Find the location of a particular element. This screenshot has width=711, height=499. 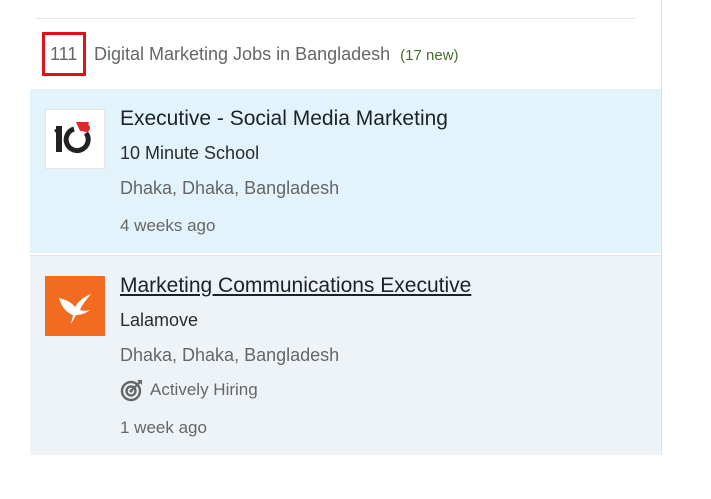

target-icon is located at coordinates (131, 391).